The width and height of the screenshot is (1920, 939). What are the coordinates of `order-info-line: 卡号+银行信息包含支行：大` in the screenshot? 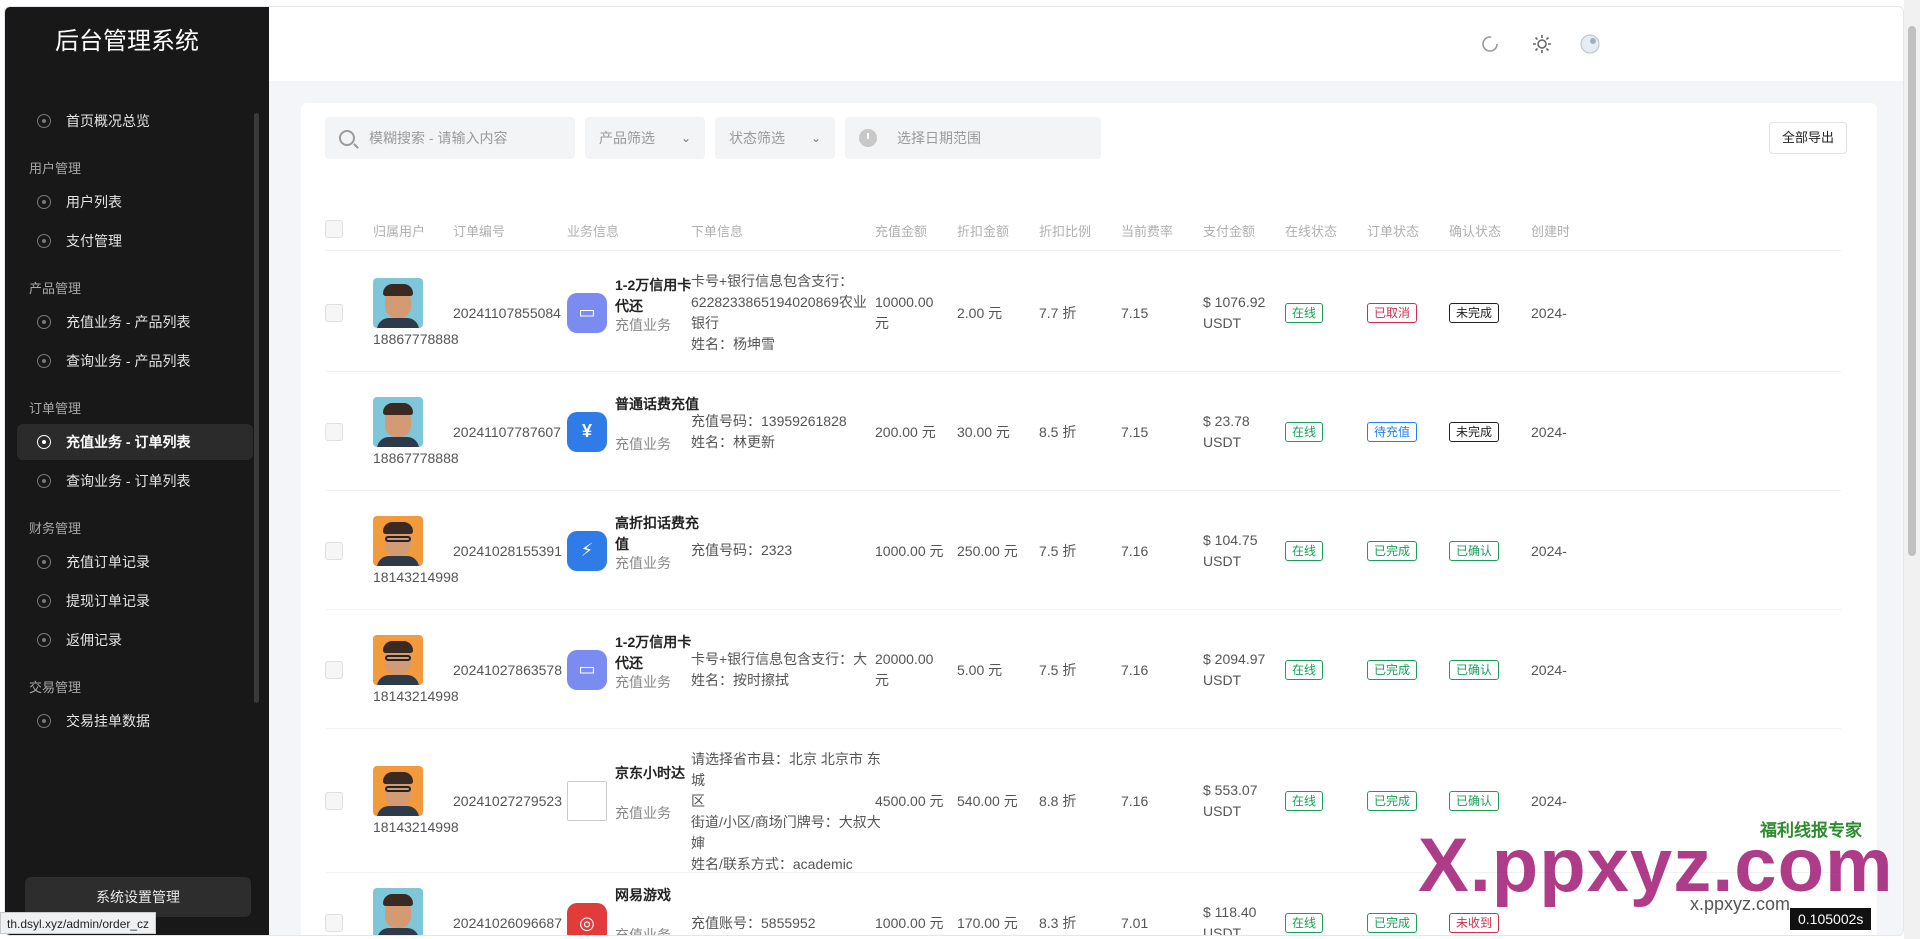 It's located at (779, 658).